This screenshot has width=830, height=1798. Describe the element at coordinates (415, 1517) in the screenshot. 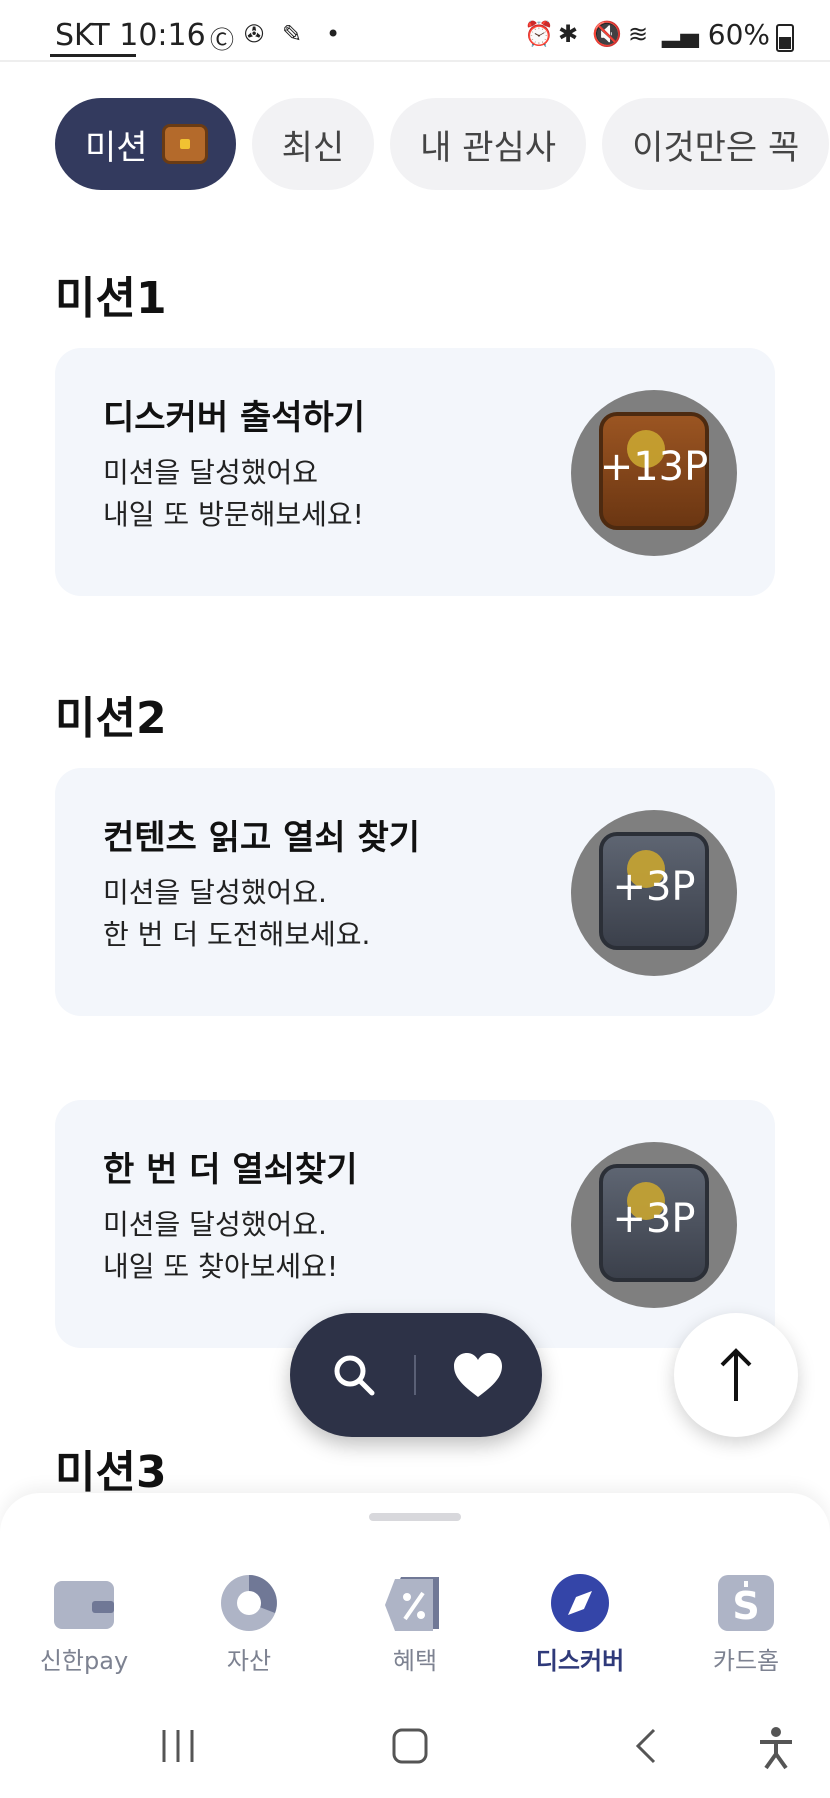

I see `sheet-handle` at that location.